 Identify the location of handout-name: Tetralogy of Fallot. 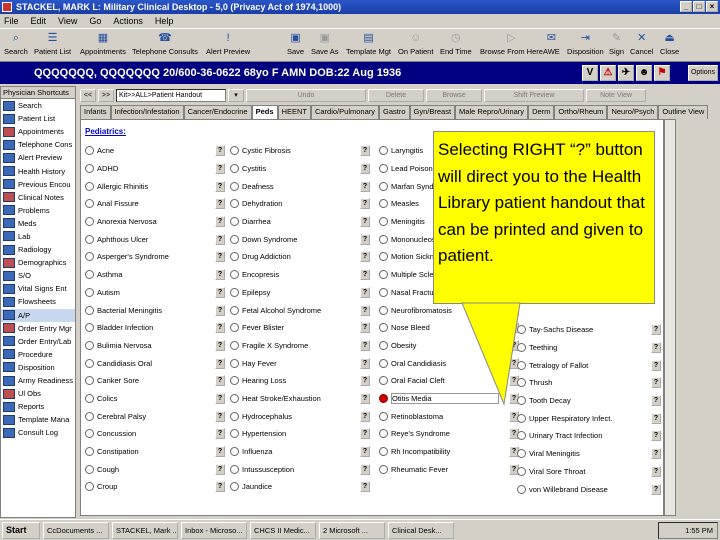
(583, 365).